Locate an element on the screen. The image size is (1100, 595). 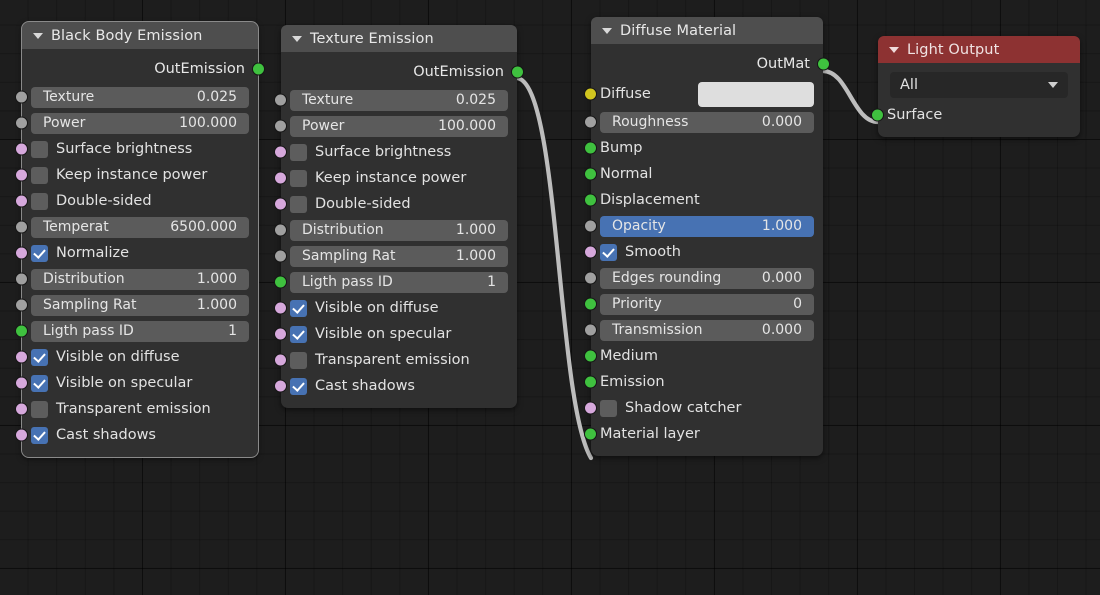
field-transmission: Transmission 0.000 is located at coordinates (707, 330).